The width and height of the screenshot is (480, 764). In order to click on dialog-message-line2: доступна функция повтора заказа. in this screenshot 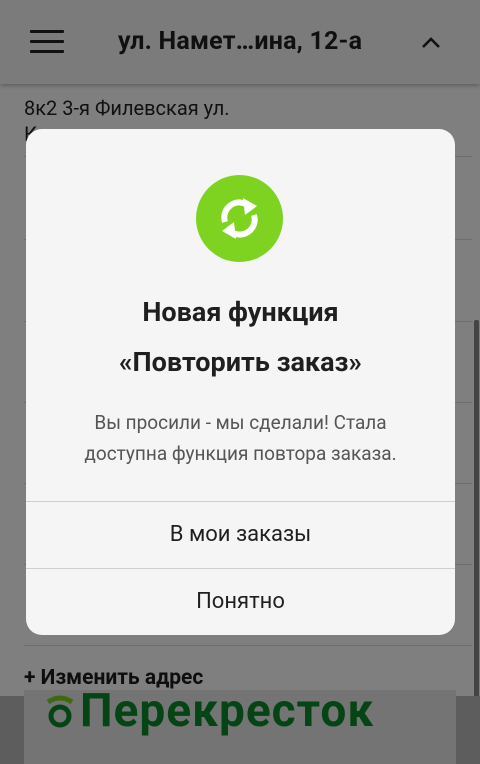, I will do `click(240, 453)`.